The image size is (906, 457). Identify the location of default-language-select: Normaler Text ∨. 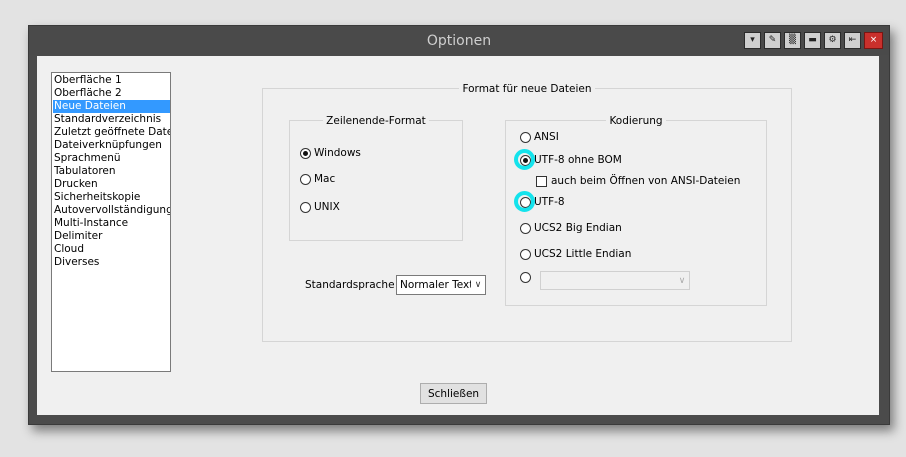
(441, 285).